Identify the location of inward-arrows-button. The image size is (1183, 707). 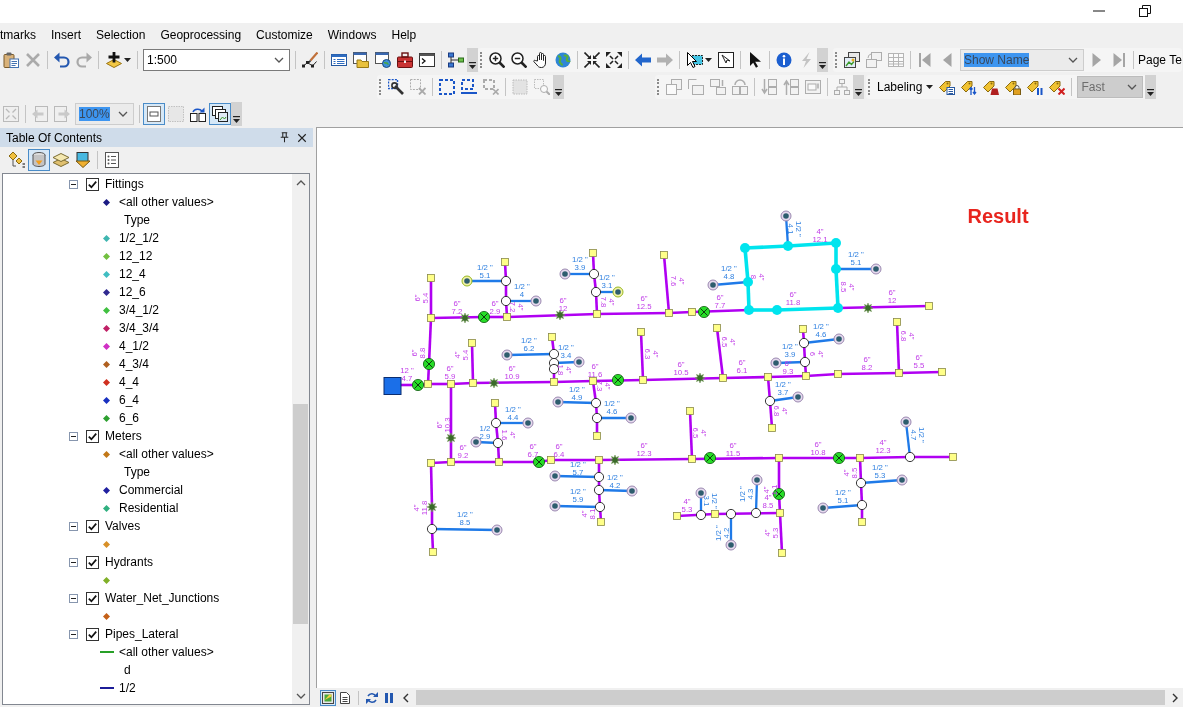
(592, 60).